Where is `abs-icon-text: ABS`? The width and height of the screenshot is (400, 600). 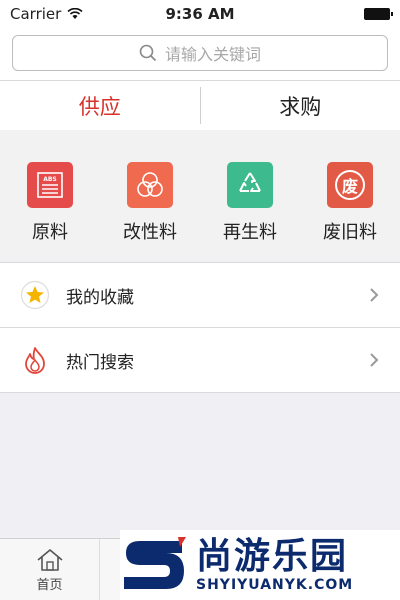
abs-icon-text: ABS is located at coordinates (50, 179).